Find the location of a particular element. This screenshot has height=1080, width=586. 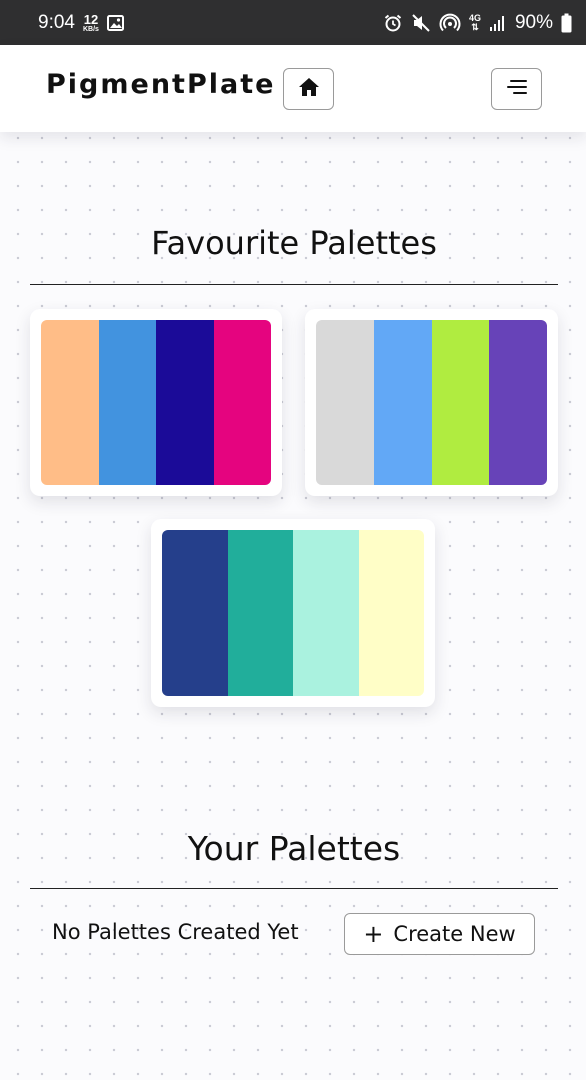

menu-icon is located at coordinates (517, 89).